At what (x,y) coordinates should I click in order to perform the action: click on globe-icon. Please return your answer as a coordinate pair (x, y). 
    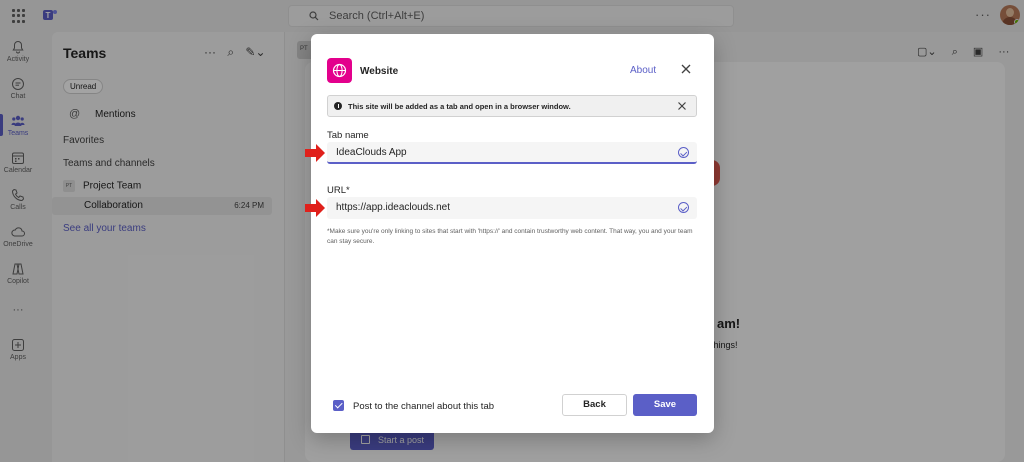
    Looking at the image, I should click on (339, 70).